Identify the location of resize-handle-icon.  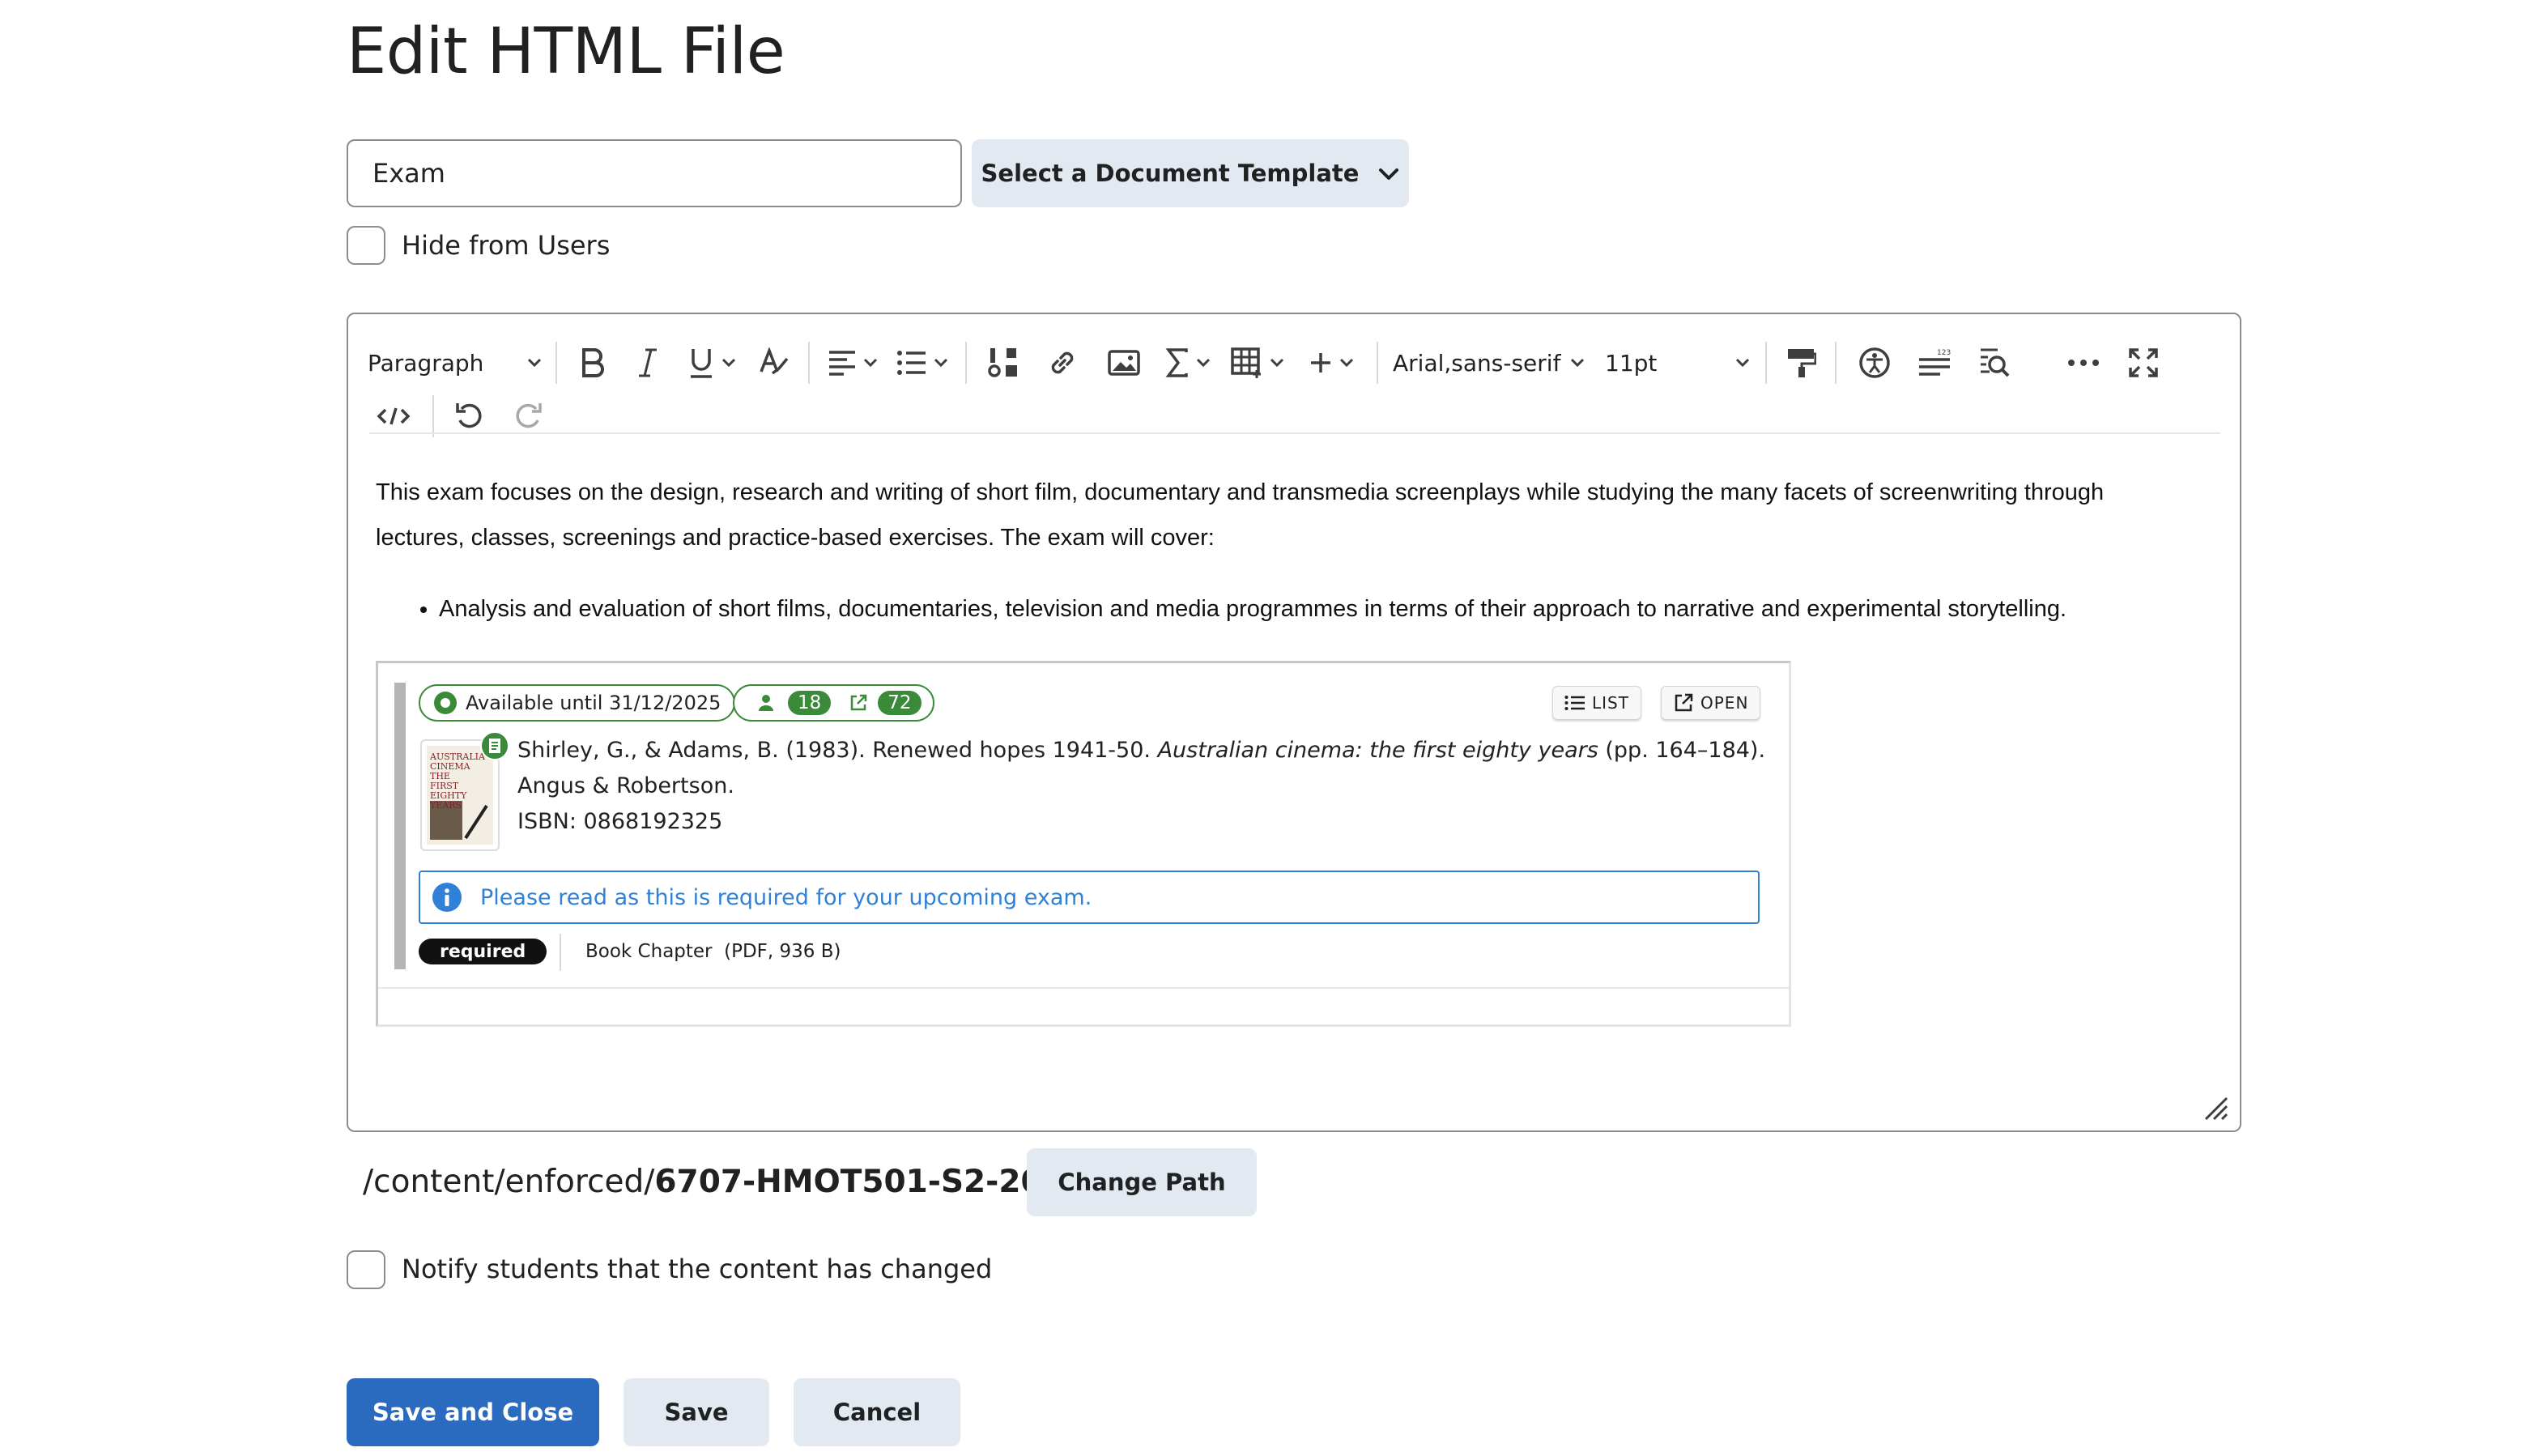
(2216, 1108).